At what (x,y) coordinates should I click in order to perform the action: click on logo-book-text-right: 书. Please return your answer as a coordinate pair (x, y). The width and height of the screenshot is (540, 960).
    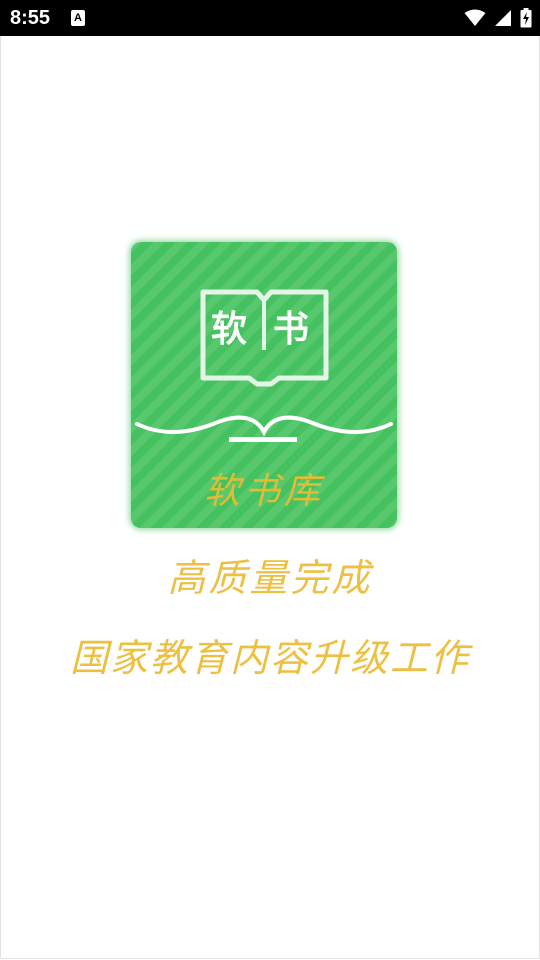
    Looking at the image, I should click on (291, 329).